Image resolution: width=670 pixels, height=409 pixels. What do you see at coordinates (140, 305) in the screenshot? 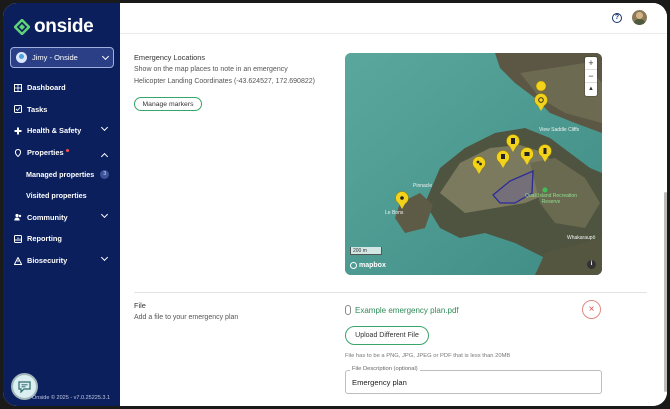
I see `file-section-title: File` at bounding box center [140, 305].